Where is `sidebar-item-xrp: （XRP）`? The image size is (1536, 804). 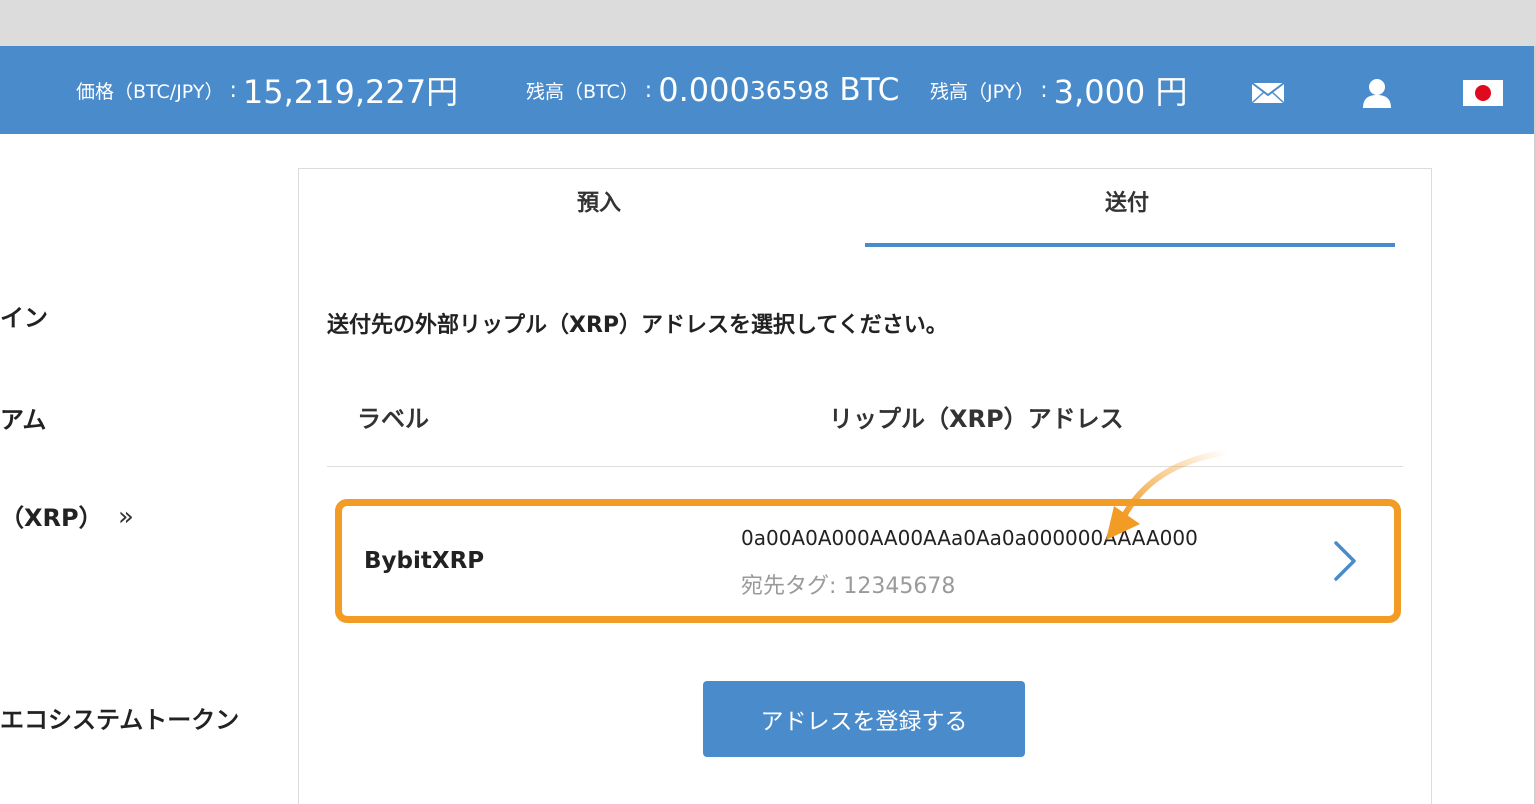
sidebar-item-xrp: （XRP） is located at coordinates (51, 515).